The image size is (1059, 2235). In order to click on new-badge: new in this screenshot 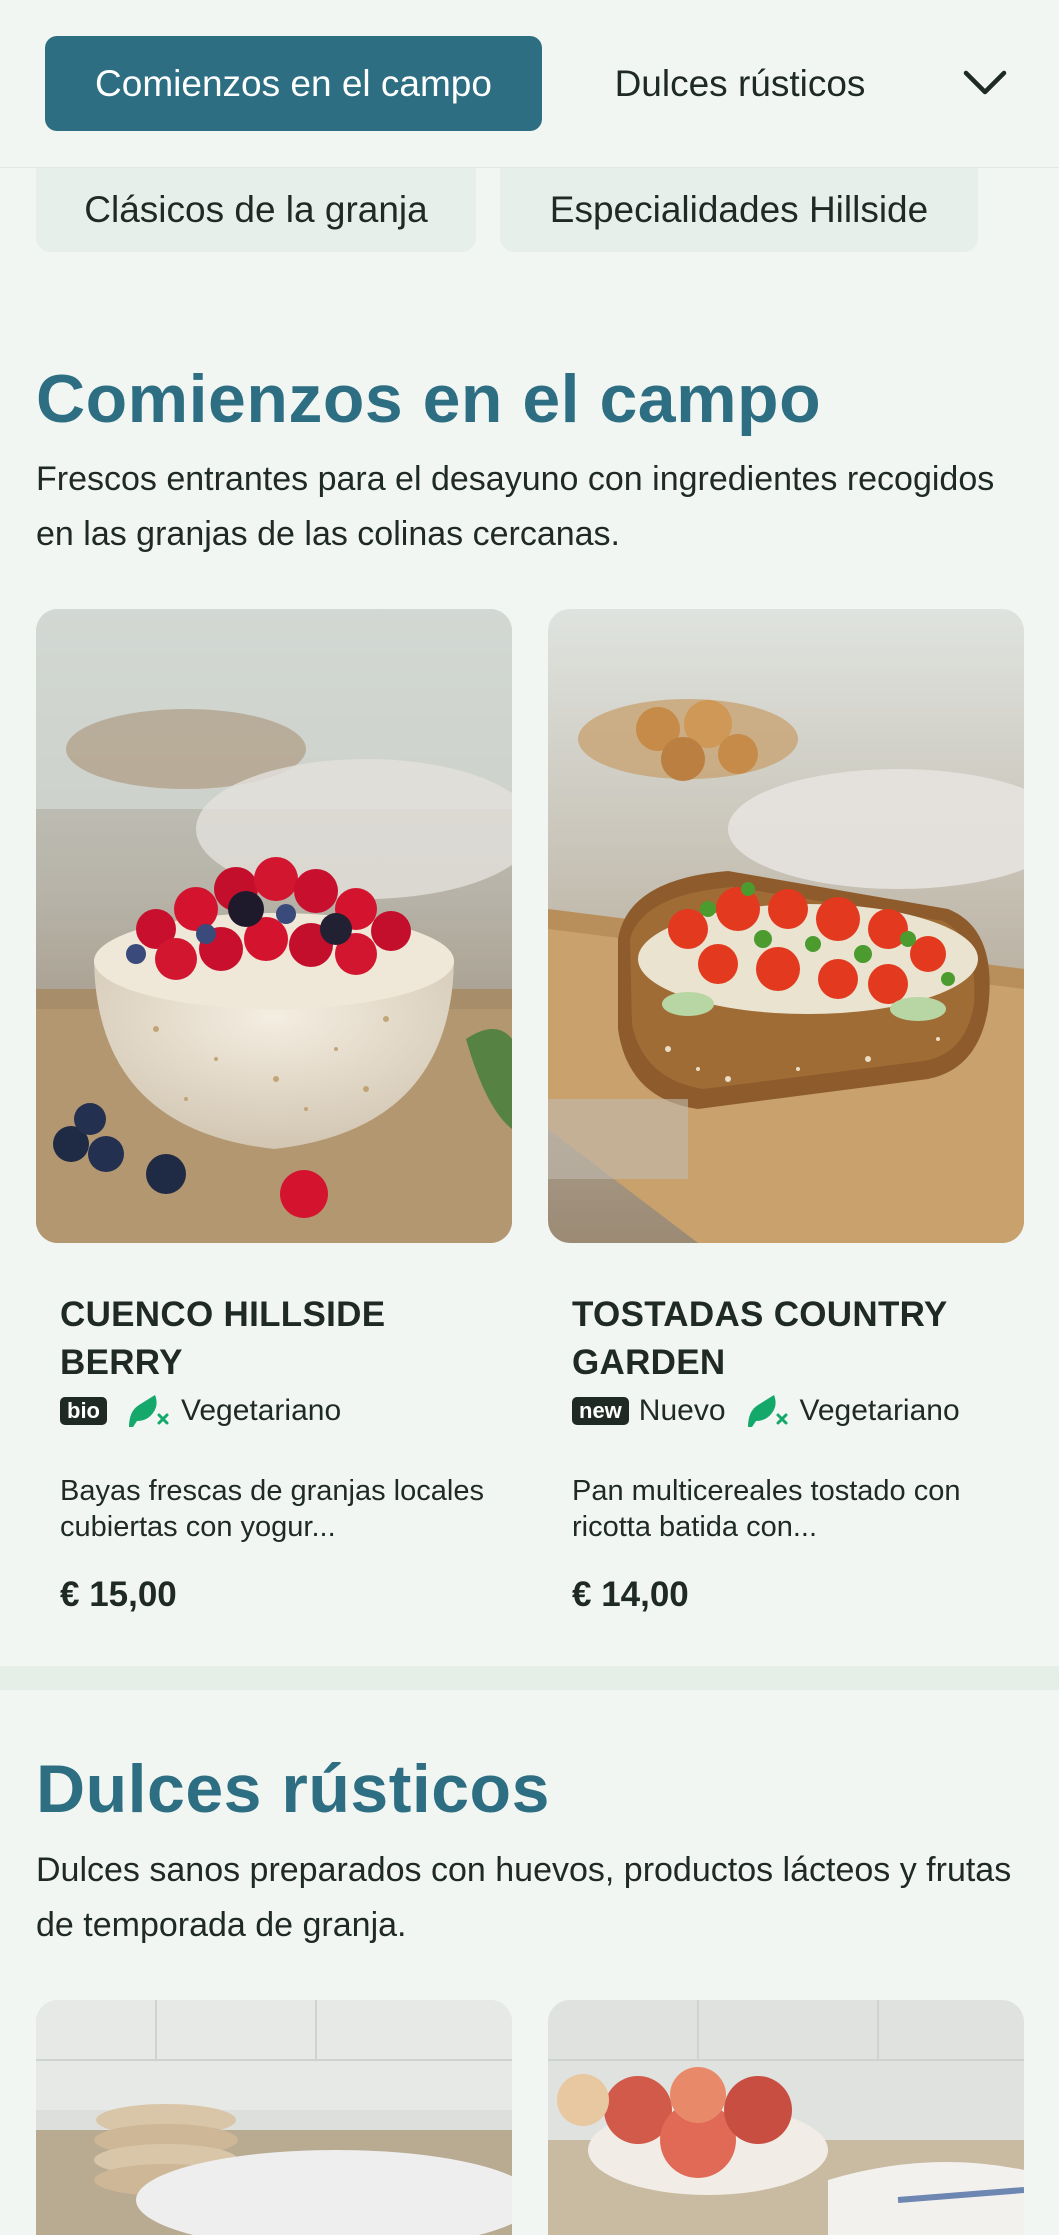, I will do `click(600, 1411)`.